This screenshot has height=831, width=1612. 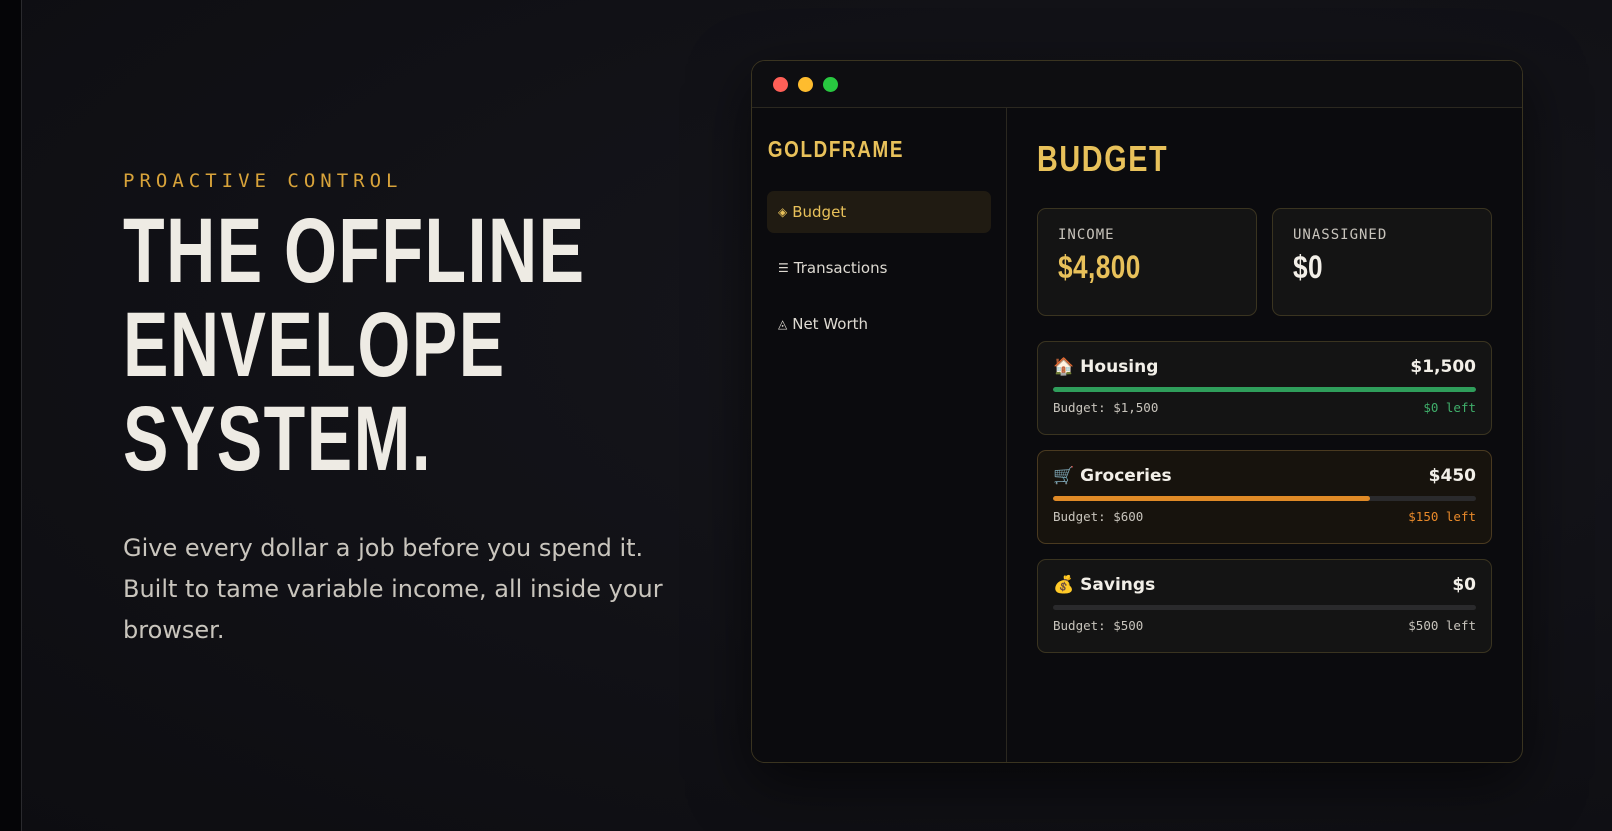 I want to click on sidebar-item-budget: ◈ Budget, so click(x=879, y=212).